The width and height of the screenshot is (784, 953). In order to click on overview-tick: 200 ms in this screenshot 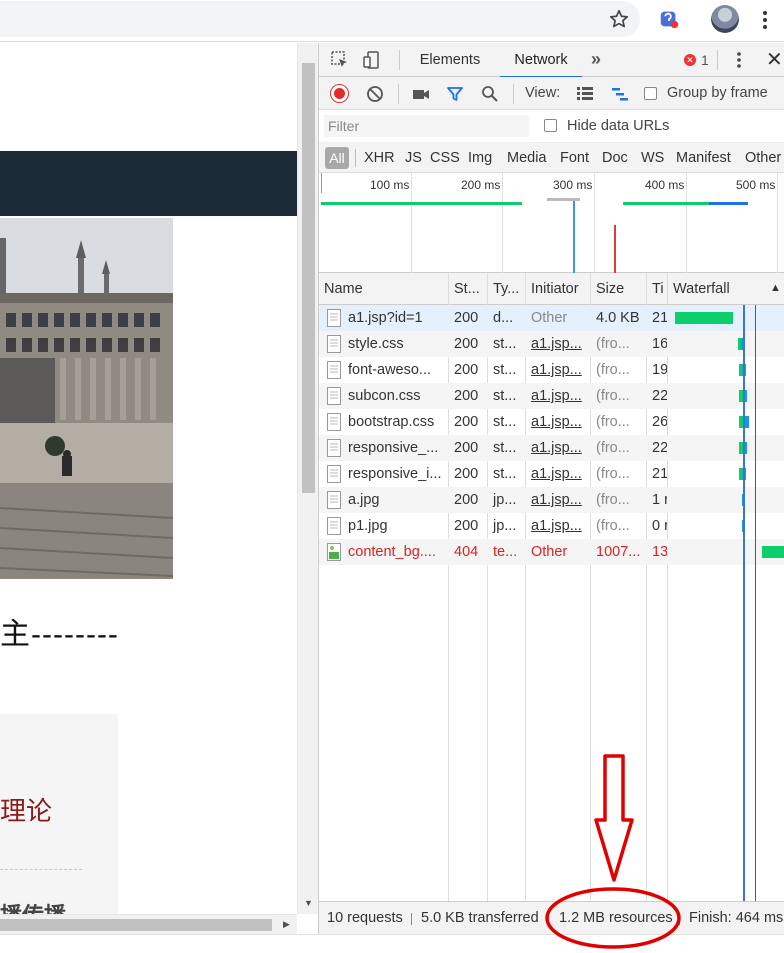, I will do `click(481, 185)`.